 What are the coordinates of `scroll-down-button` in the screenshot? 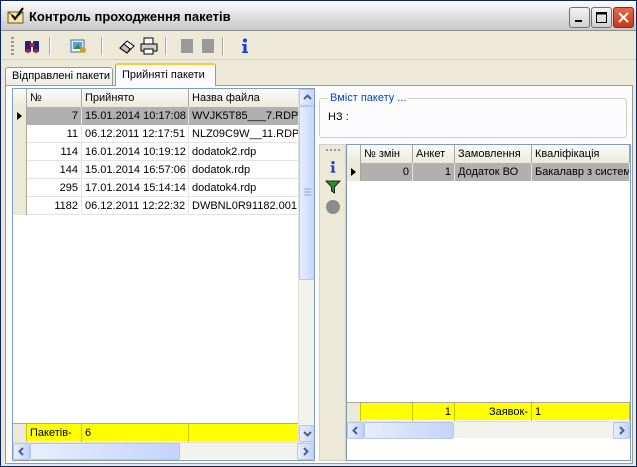 It's located at (306, 433).